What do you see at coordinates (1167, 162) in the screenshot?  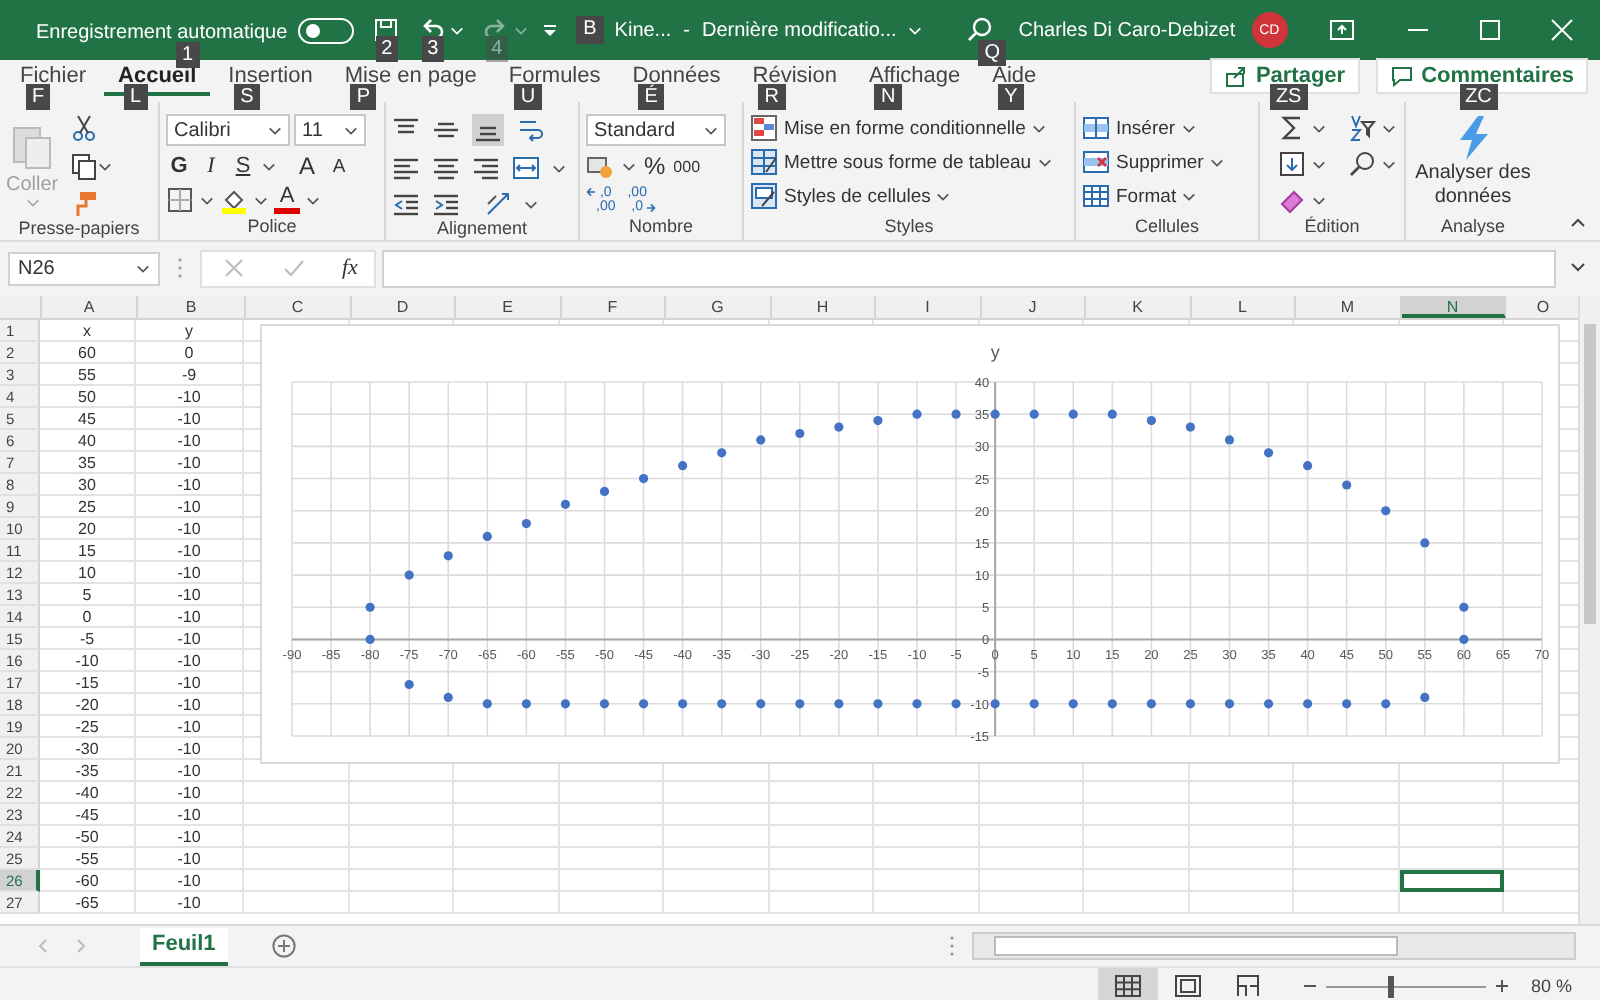 I see `cells-menu-button: Supprimer` at bounding box center [1167, 162].